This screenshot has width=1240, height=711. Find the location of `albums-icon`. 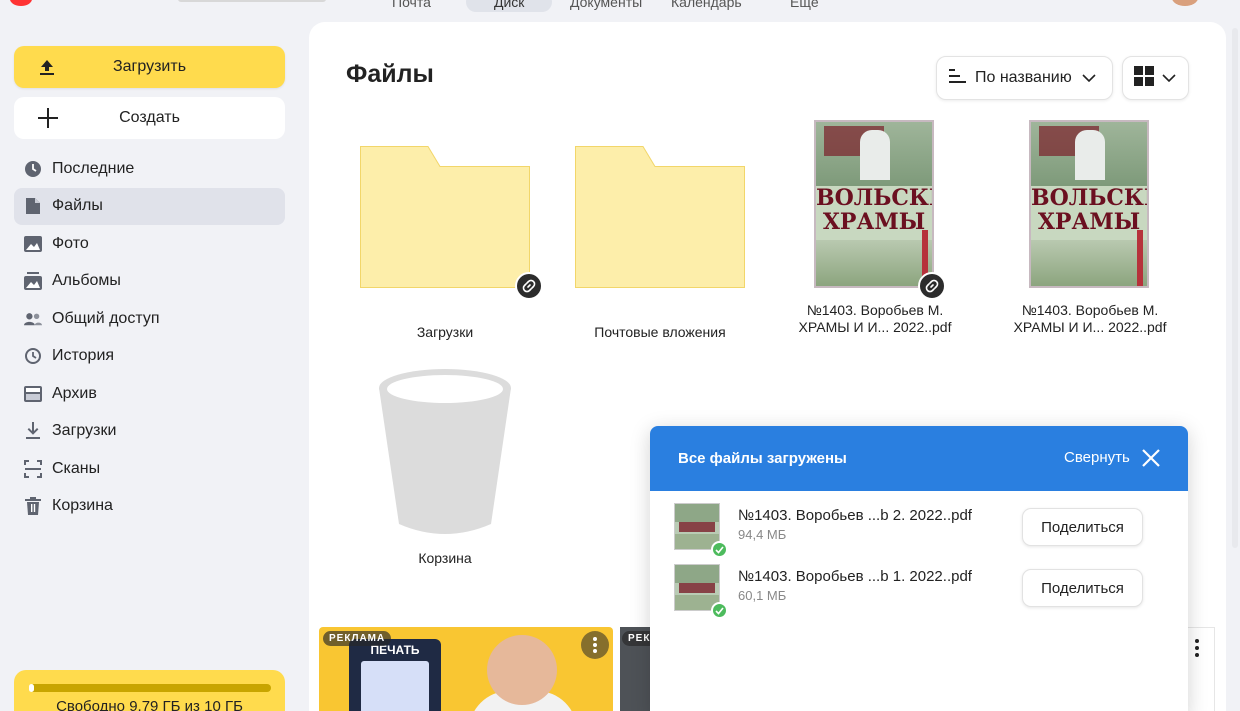

albums-icon is located at coordinates (33, 281).